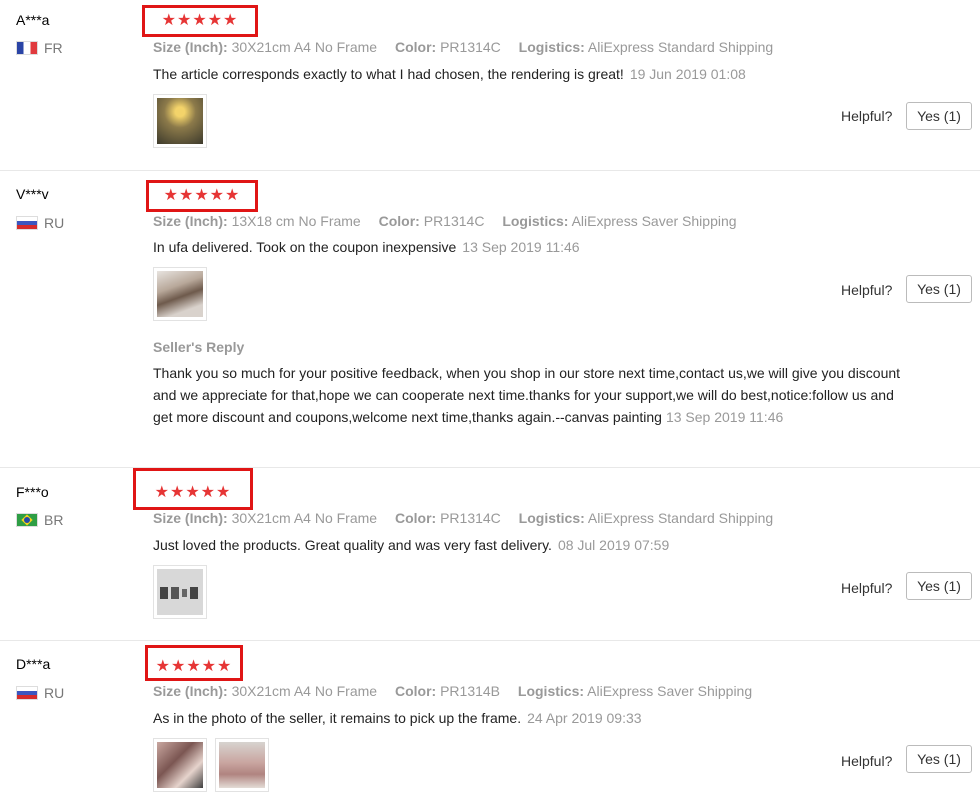  What do you see at coordinates (296, 221) in the screenshot?
I see `size-value: 13X18 cm No Frame` at bounding box center [296, 221].